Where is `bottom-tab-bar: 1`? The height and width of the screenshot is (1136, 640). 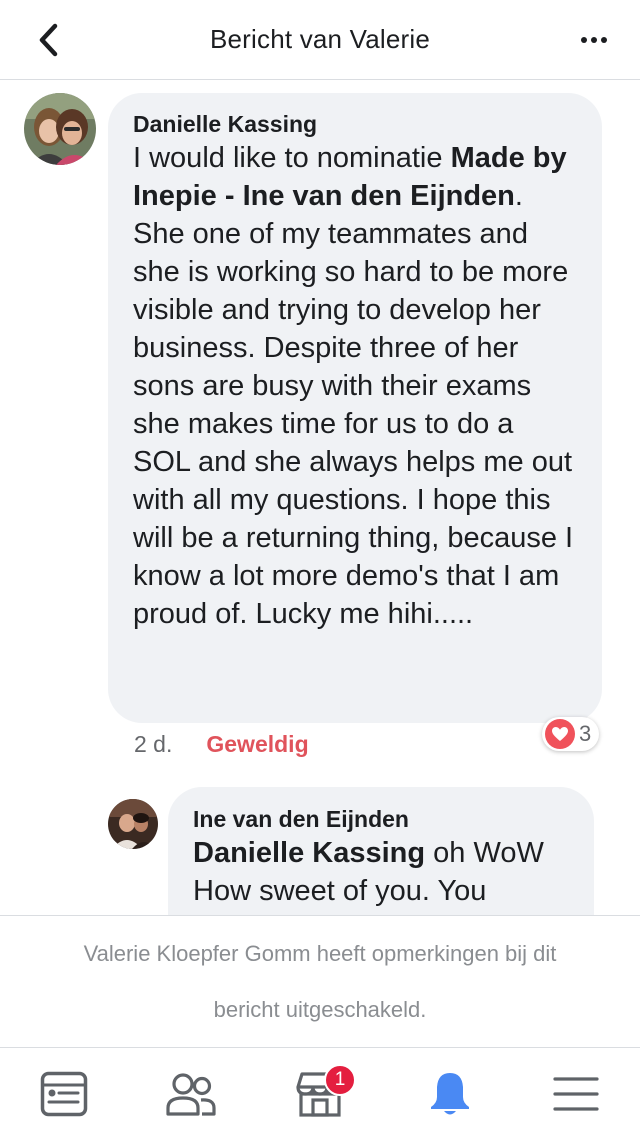
bottom-tab-bar: 1 is located at coordinates (320, 1091).